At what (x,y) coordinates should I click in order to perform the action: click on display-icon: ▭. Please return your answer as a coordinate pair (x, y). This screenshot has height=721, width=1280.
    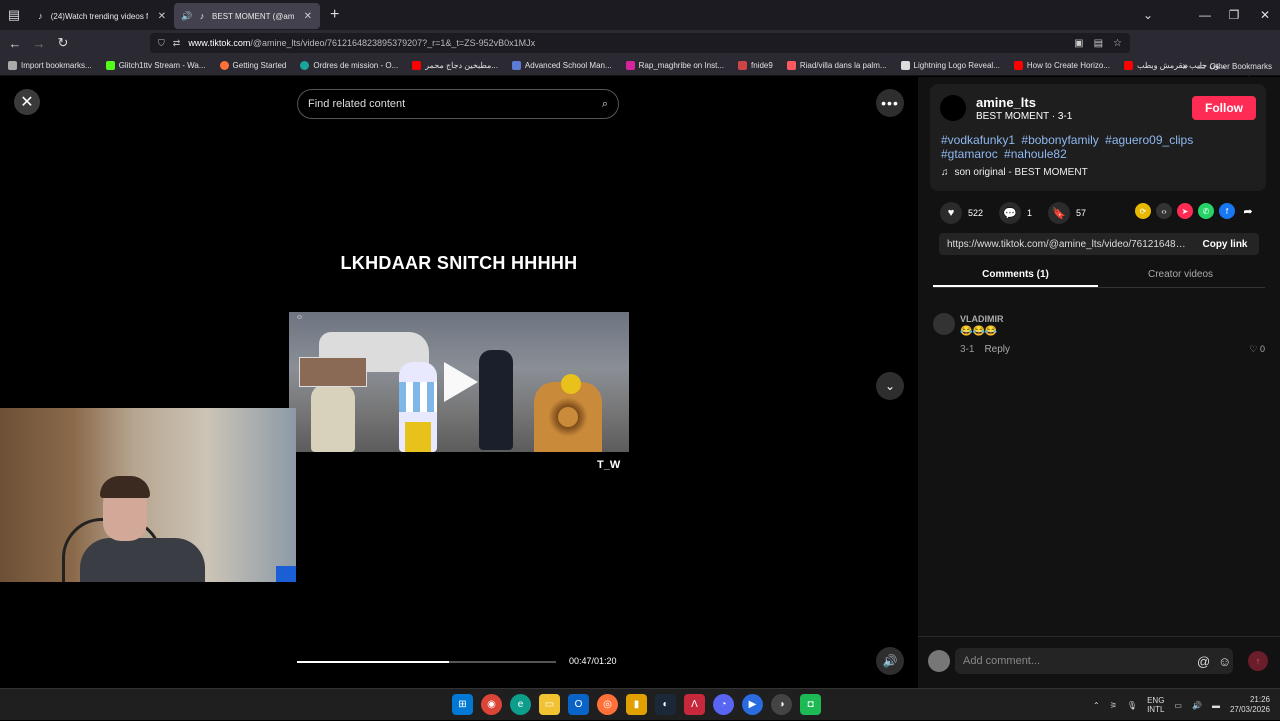
    Looking at the image, I should click on (1178, 705).